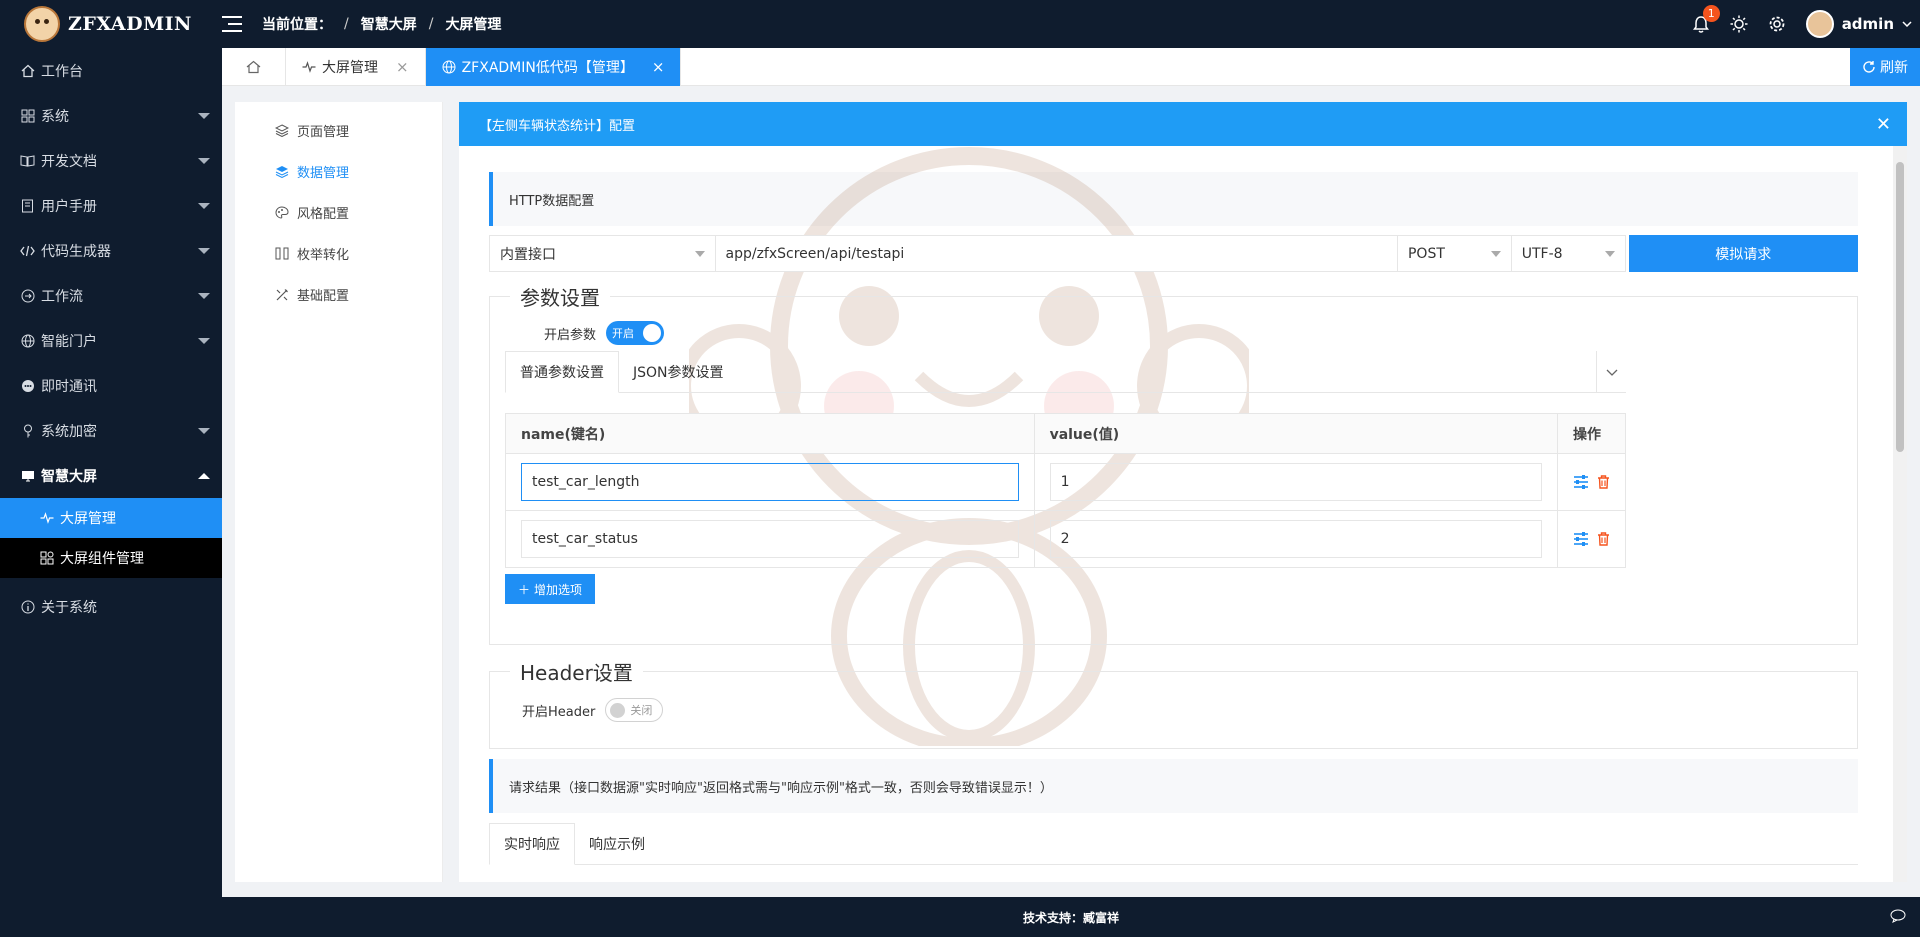 Image resolution: width=1920 pixels, height=937 pixels. What do you see at coordinates (1591, 539) in the screenshot?
I see `table-cell` at bounding box center [1591, 539].